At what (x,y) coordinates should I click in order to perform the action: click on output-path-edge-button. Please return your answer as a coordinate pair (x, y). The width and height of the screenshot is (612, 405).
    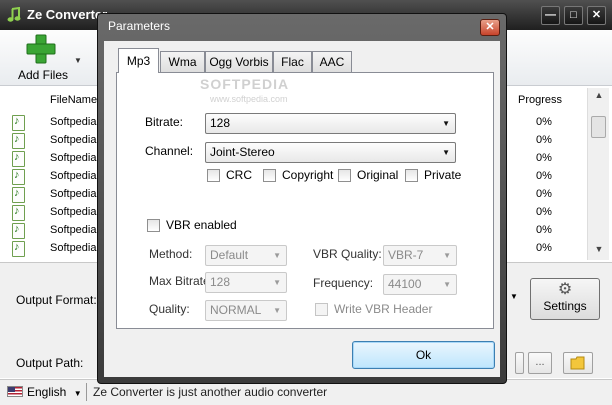
    Looking at the image, I should click on (519, 363).